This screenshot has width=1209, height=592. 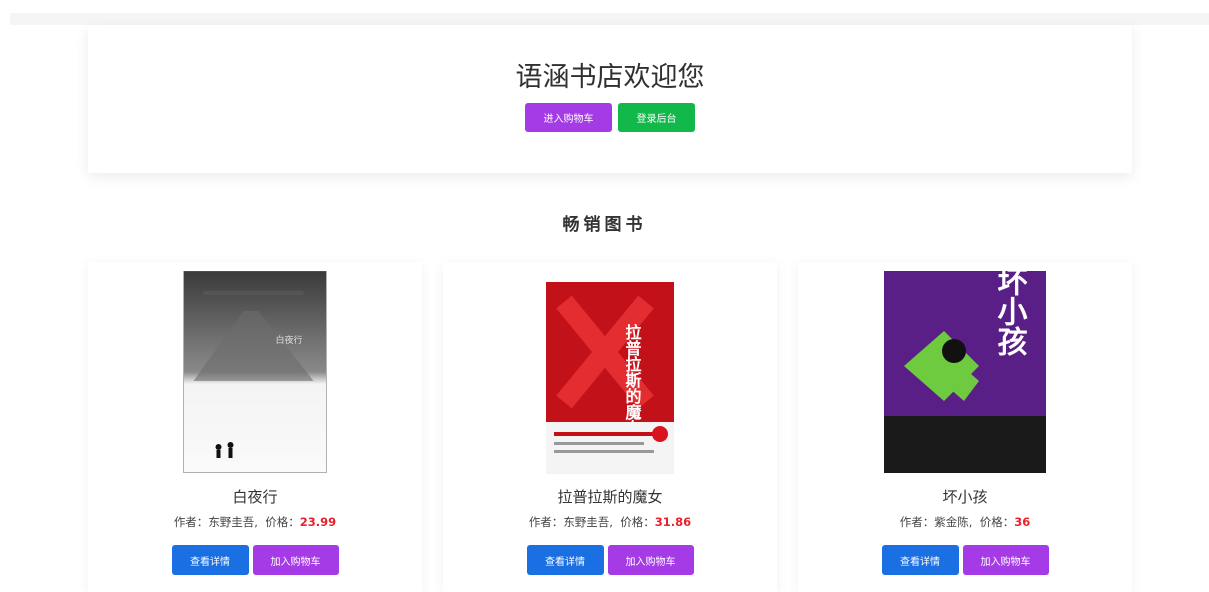 I want to click on banner-actions: 进入购物车 登录后台, so click(x=610, y=117).